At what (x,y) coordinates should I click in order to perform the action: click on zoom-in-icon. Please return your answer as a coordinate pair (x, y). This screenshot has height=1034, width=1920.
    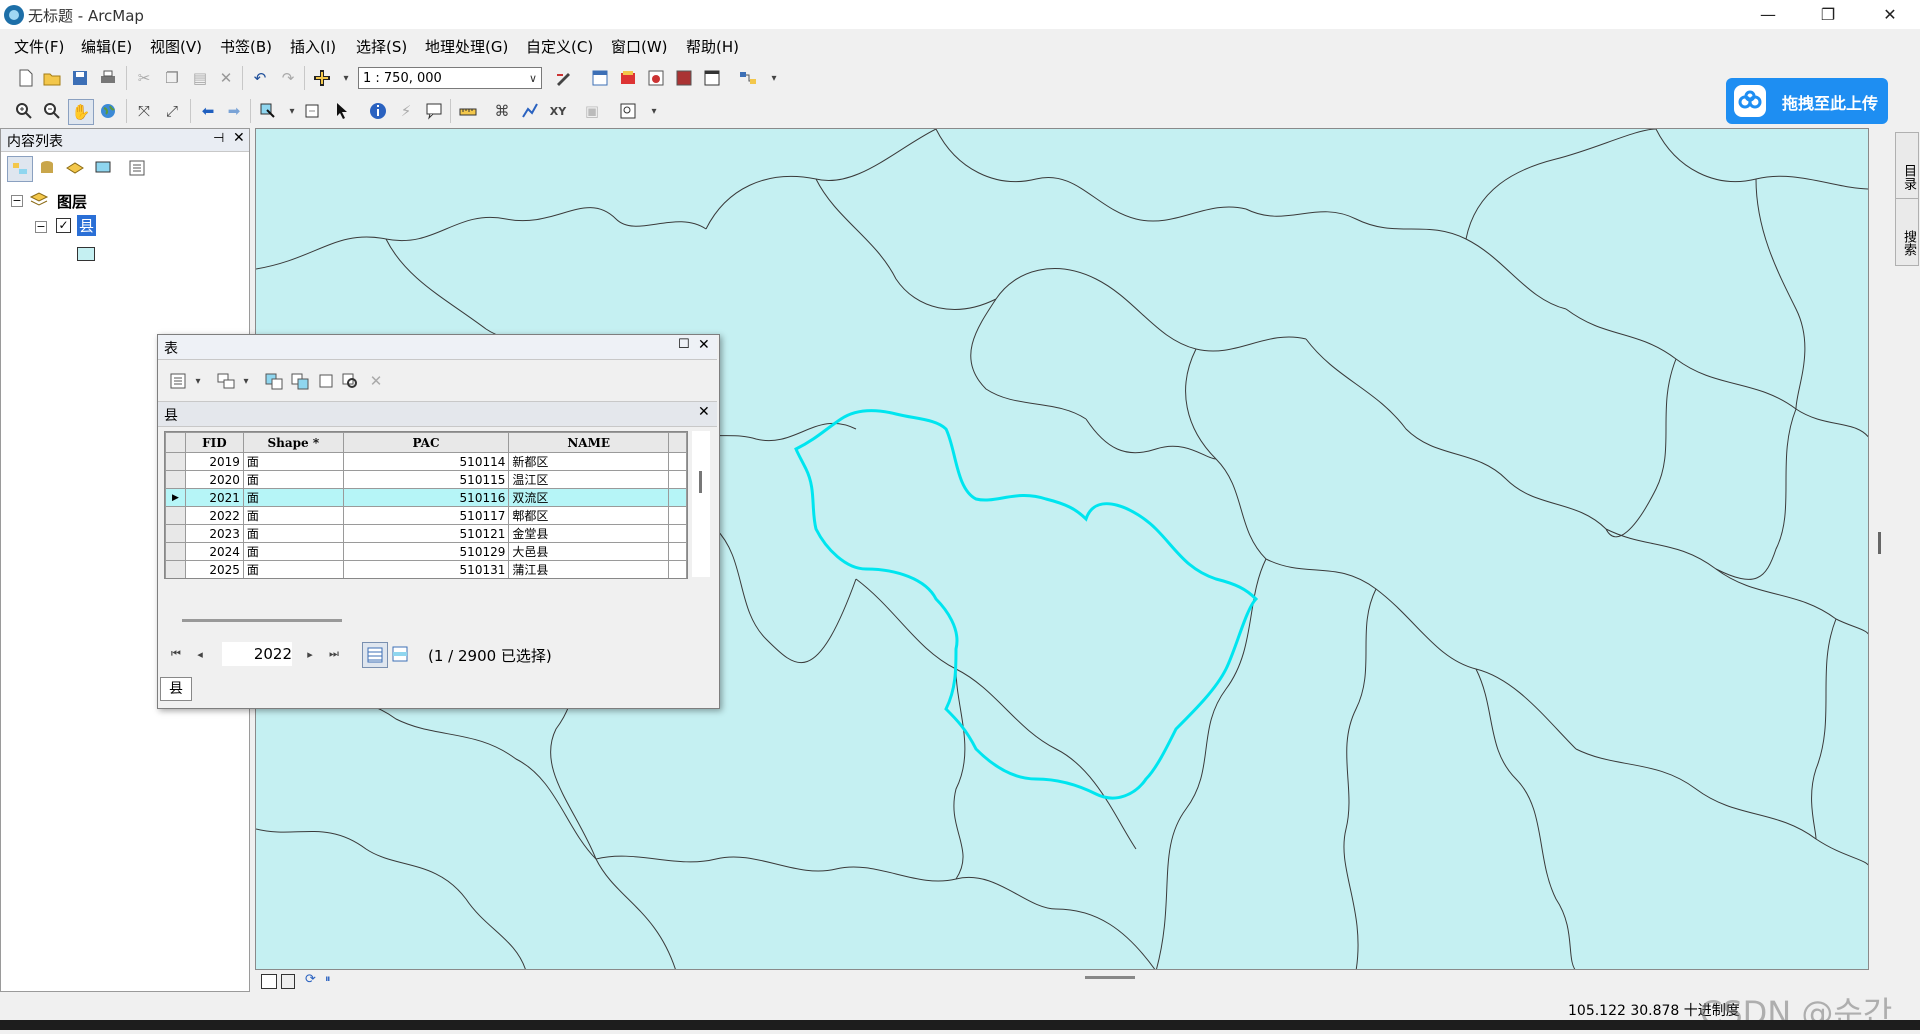
    Looking at the image, I should click on (24, 111).